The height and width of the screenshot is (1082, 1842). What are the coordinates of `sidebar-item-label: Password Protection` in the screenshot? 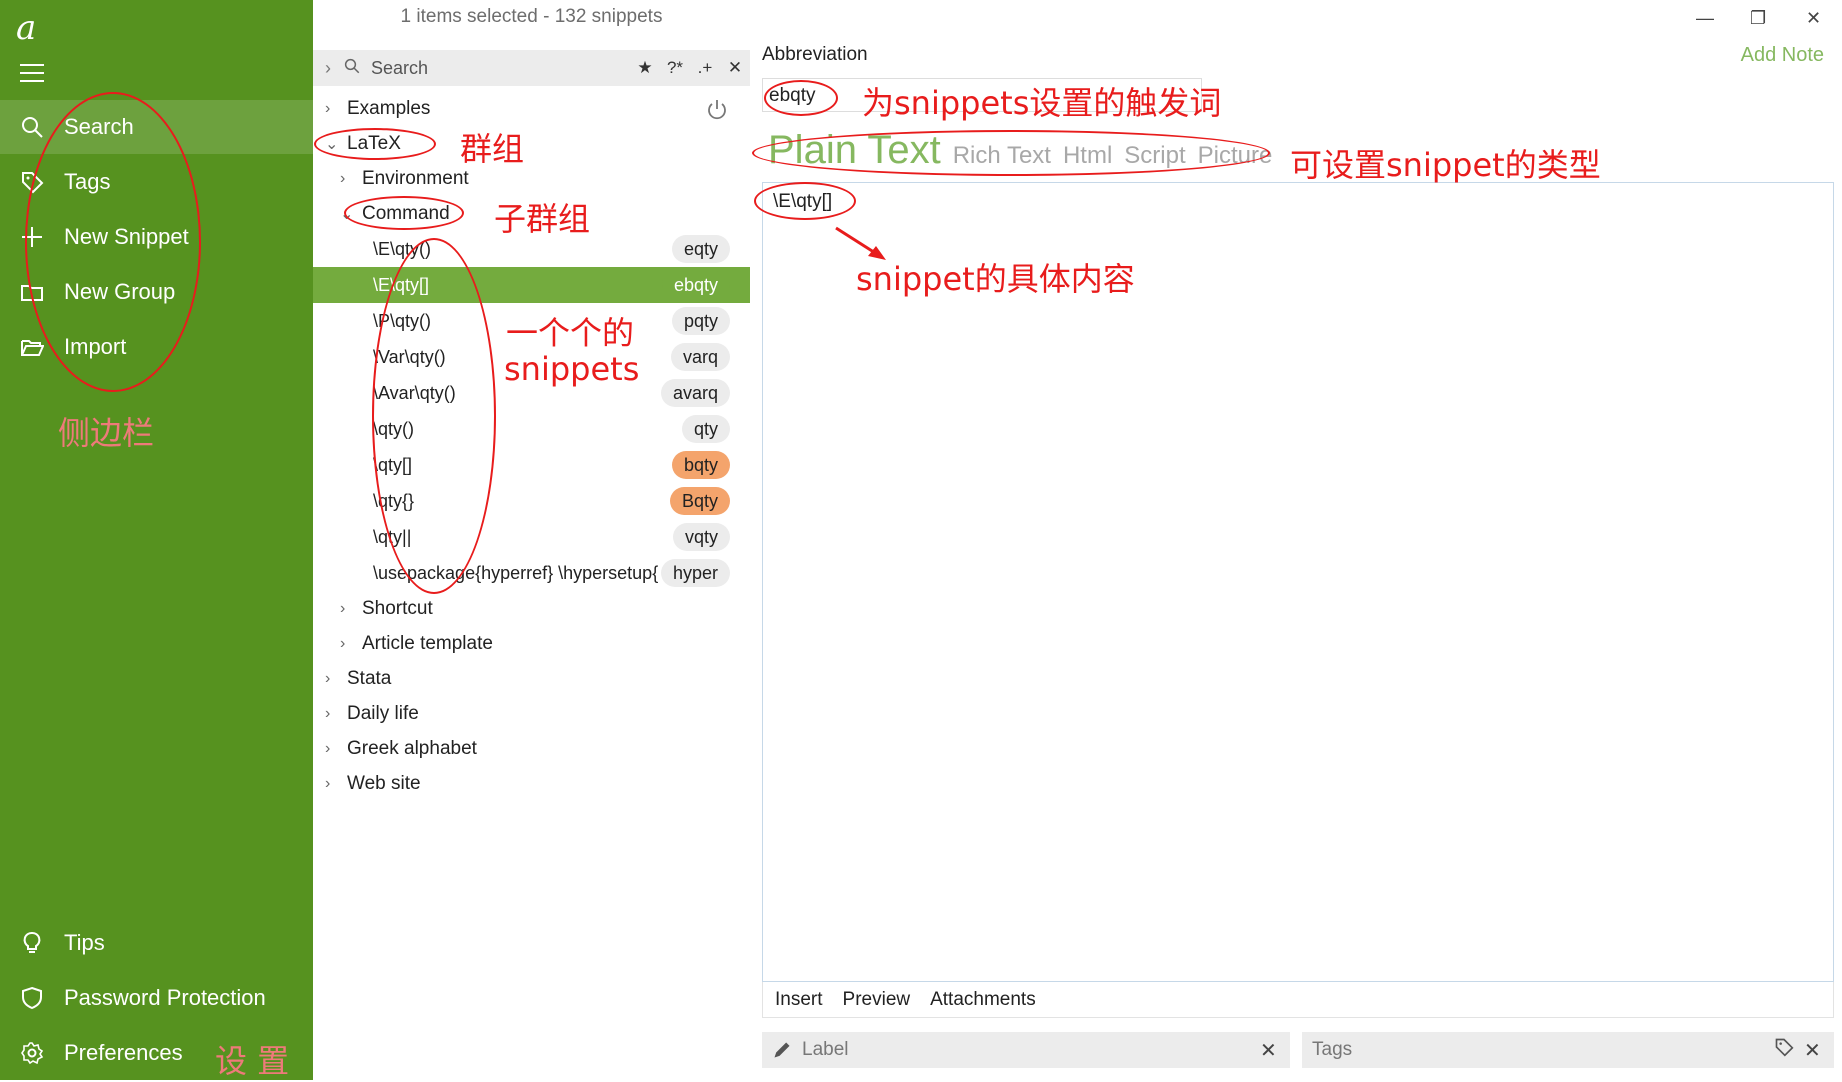 It's located at (165, 997).